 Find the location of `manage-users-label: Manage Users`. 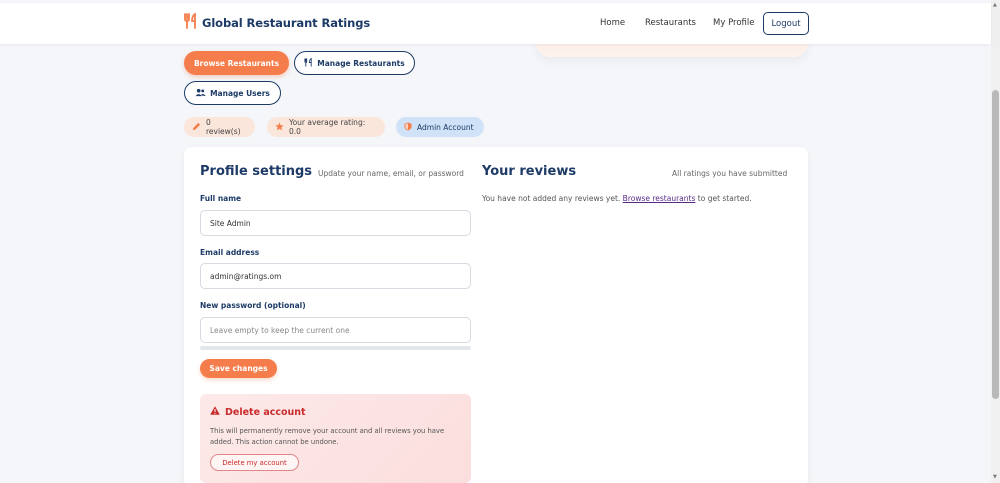

manage-users-label: Manage Users is located at coordinates (240, 93).